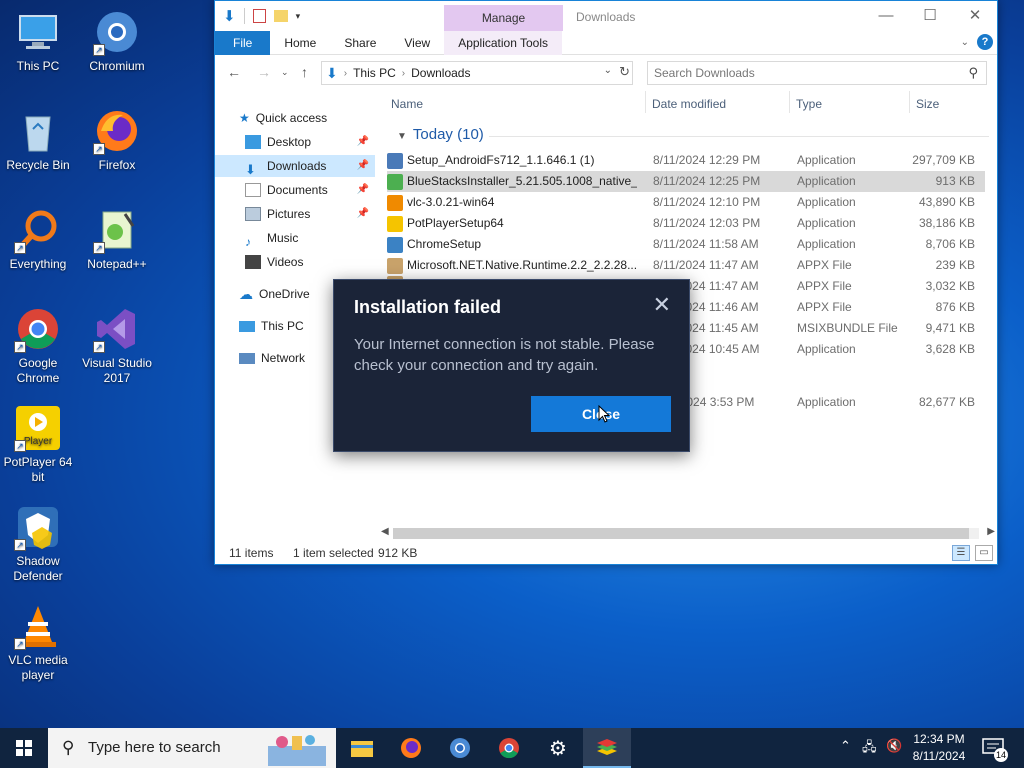 The width and height of the screenshot is (1024, 768). I want to click on file-type: MSIXBUNDLE File, so click(847, 328).